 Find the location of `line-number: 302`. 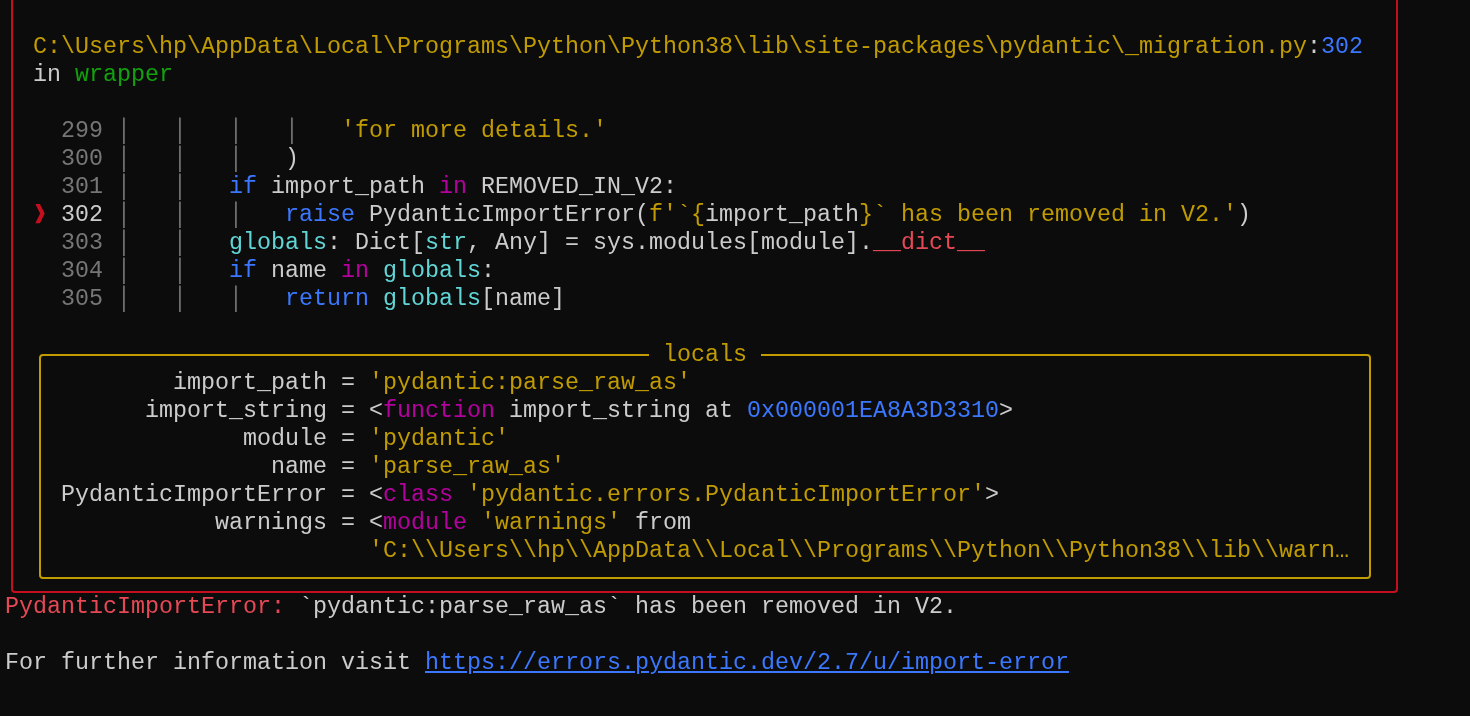

line-number: 302 is located at coordinates (82, 215).